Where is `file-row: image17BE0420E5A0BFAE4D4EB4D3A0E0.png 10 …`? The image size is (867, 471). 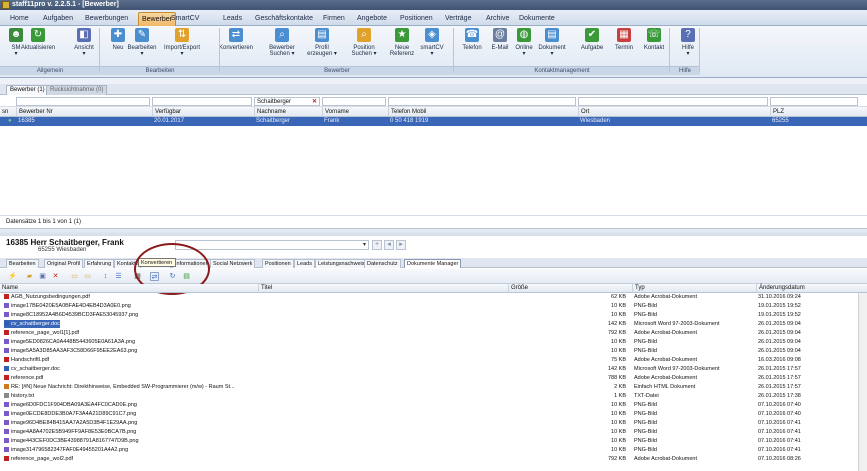
file-row: image17BE0420E5A0BFAE4D4EB4D3A0E0.png 10 … is located at coordinates (433, 306).